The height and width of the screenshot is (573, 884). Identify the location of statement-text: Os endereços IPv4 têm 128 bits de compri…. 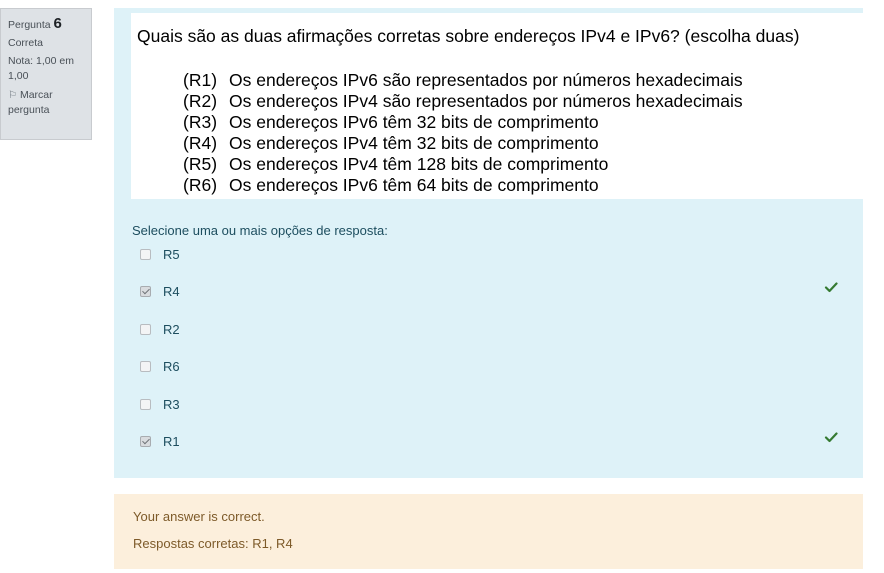
(419, 164).